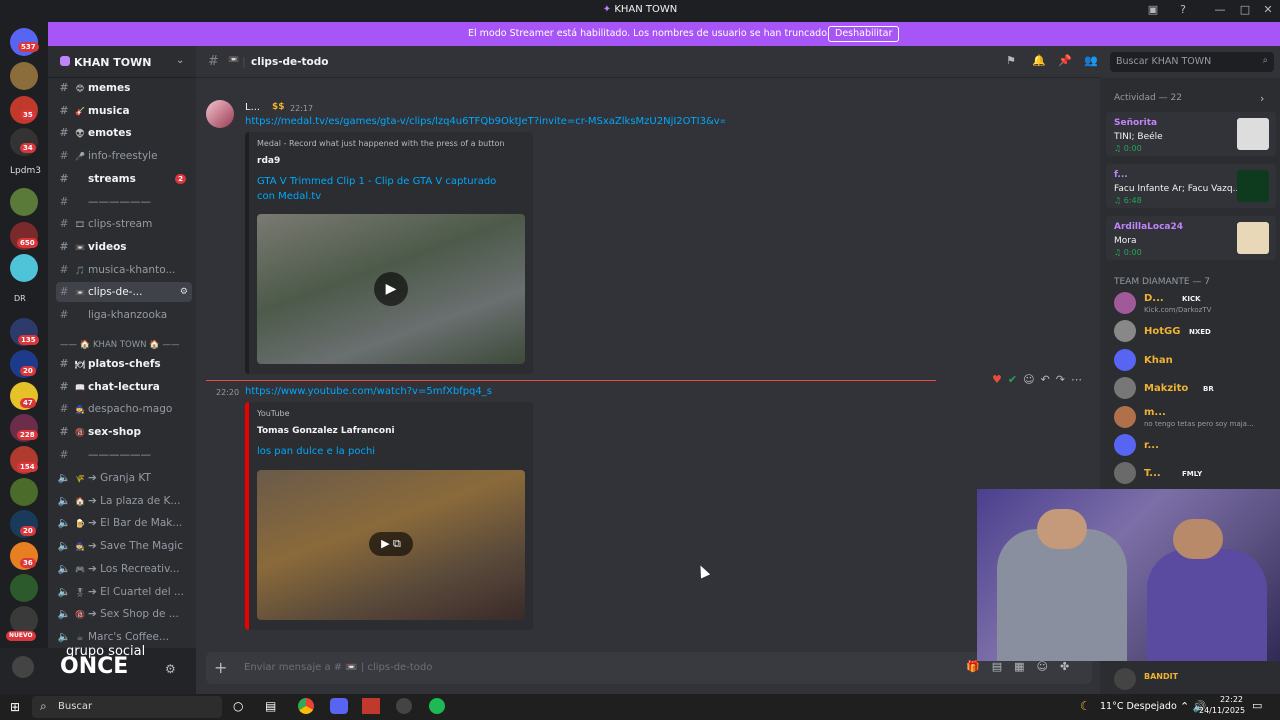 This screenshot has width=1280, height=720. What do you see at coordinates (25, 171) in the screenshot?
I see `server-label: Lpdm3` at bounding box center [25, 171].